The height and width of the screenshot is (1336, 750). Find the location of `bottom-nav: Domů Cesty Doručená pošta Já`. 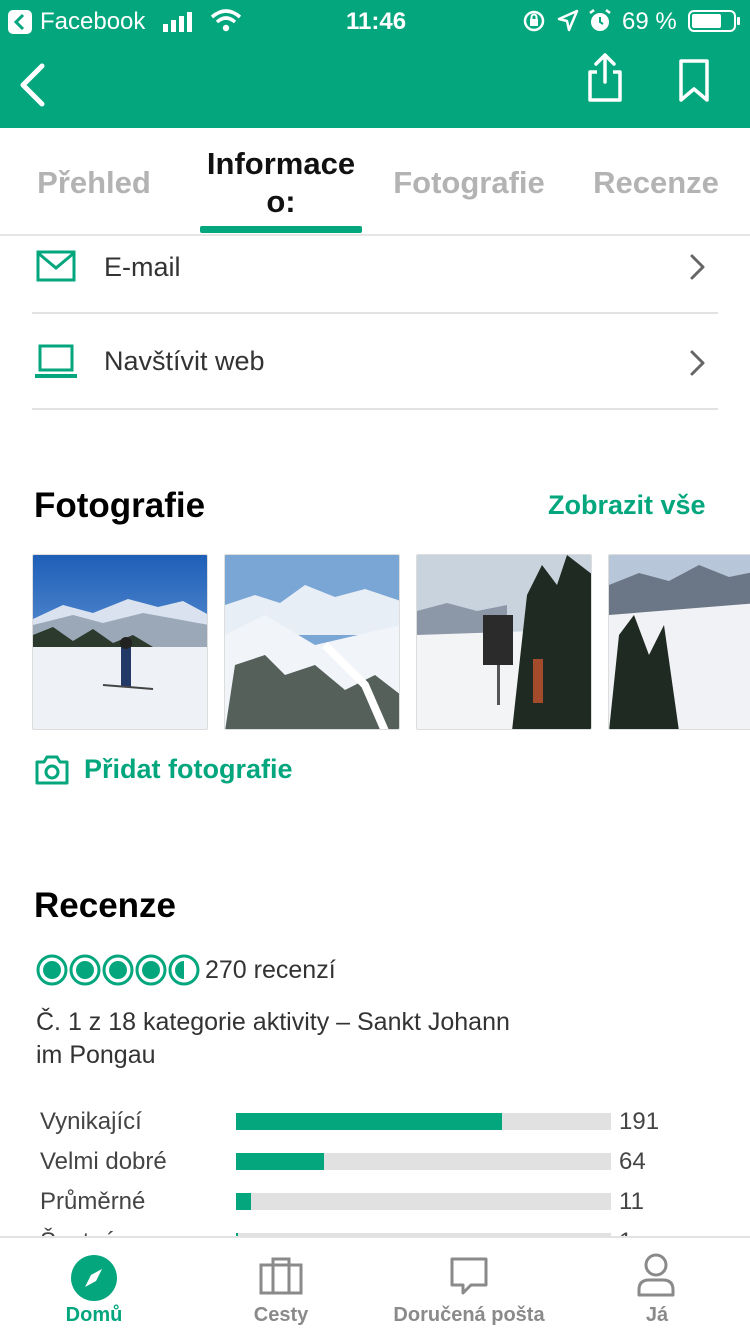

bottom-nav: Domů Cesty Doručená pošta Já is located at coordinates (375, 1285).